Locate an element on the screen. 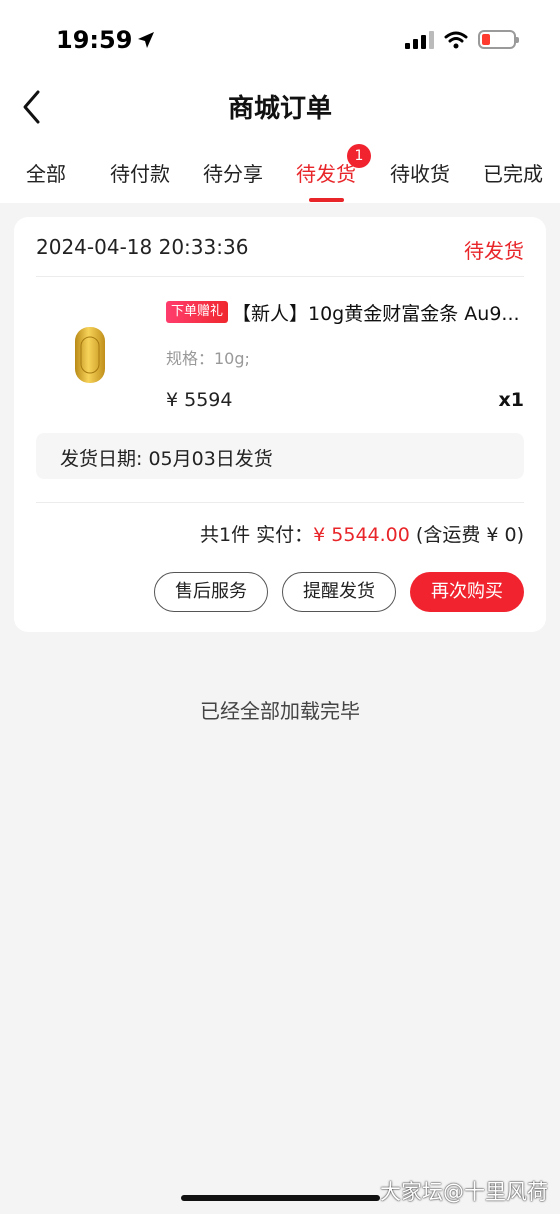 The width and height of the screenshot is (560, 1214). tab-badge: 1 is located at coordinates (359, 156).